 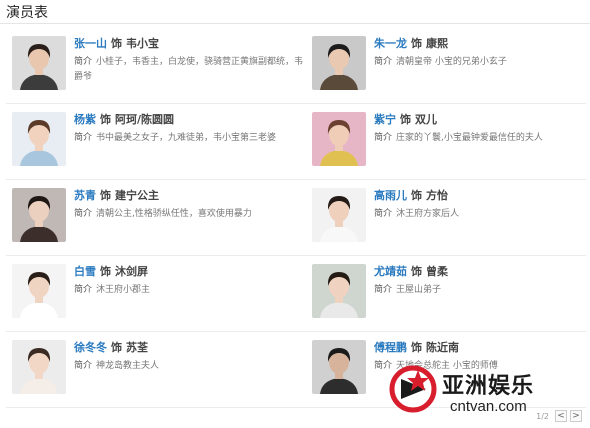 What do you see at coordinates (385, 119) in the screenshot?
I see `actor-name-link: 紫宁` at bounding box center [385, 119].